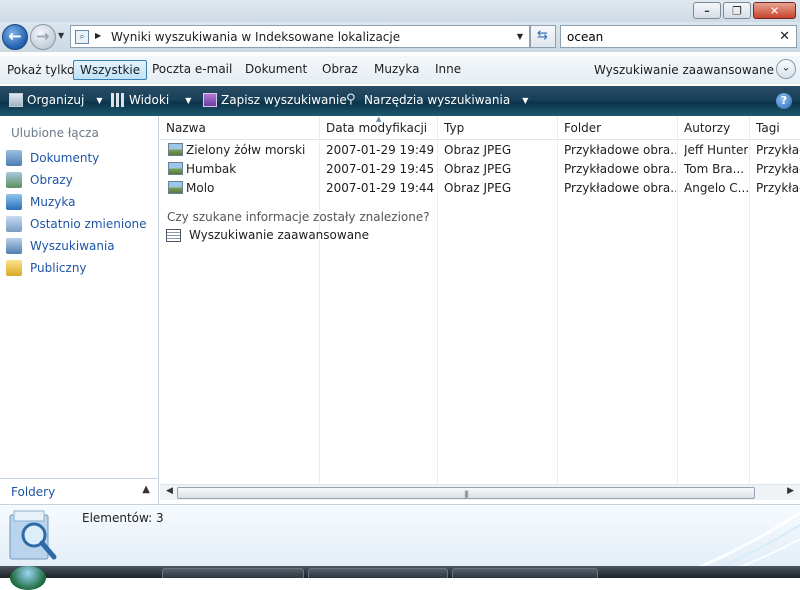  Describe the element at coordinates (211, 169) in the screenshot. I see `file-name: Humbak` at that location.